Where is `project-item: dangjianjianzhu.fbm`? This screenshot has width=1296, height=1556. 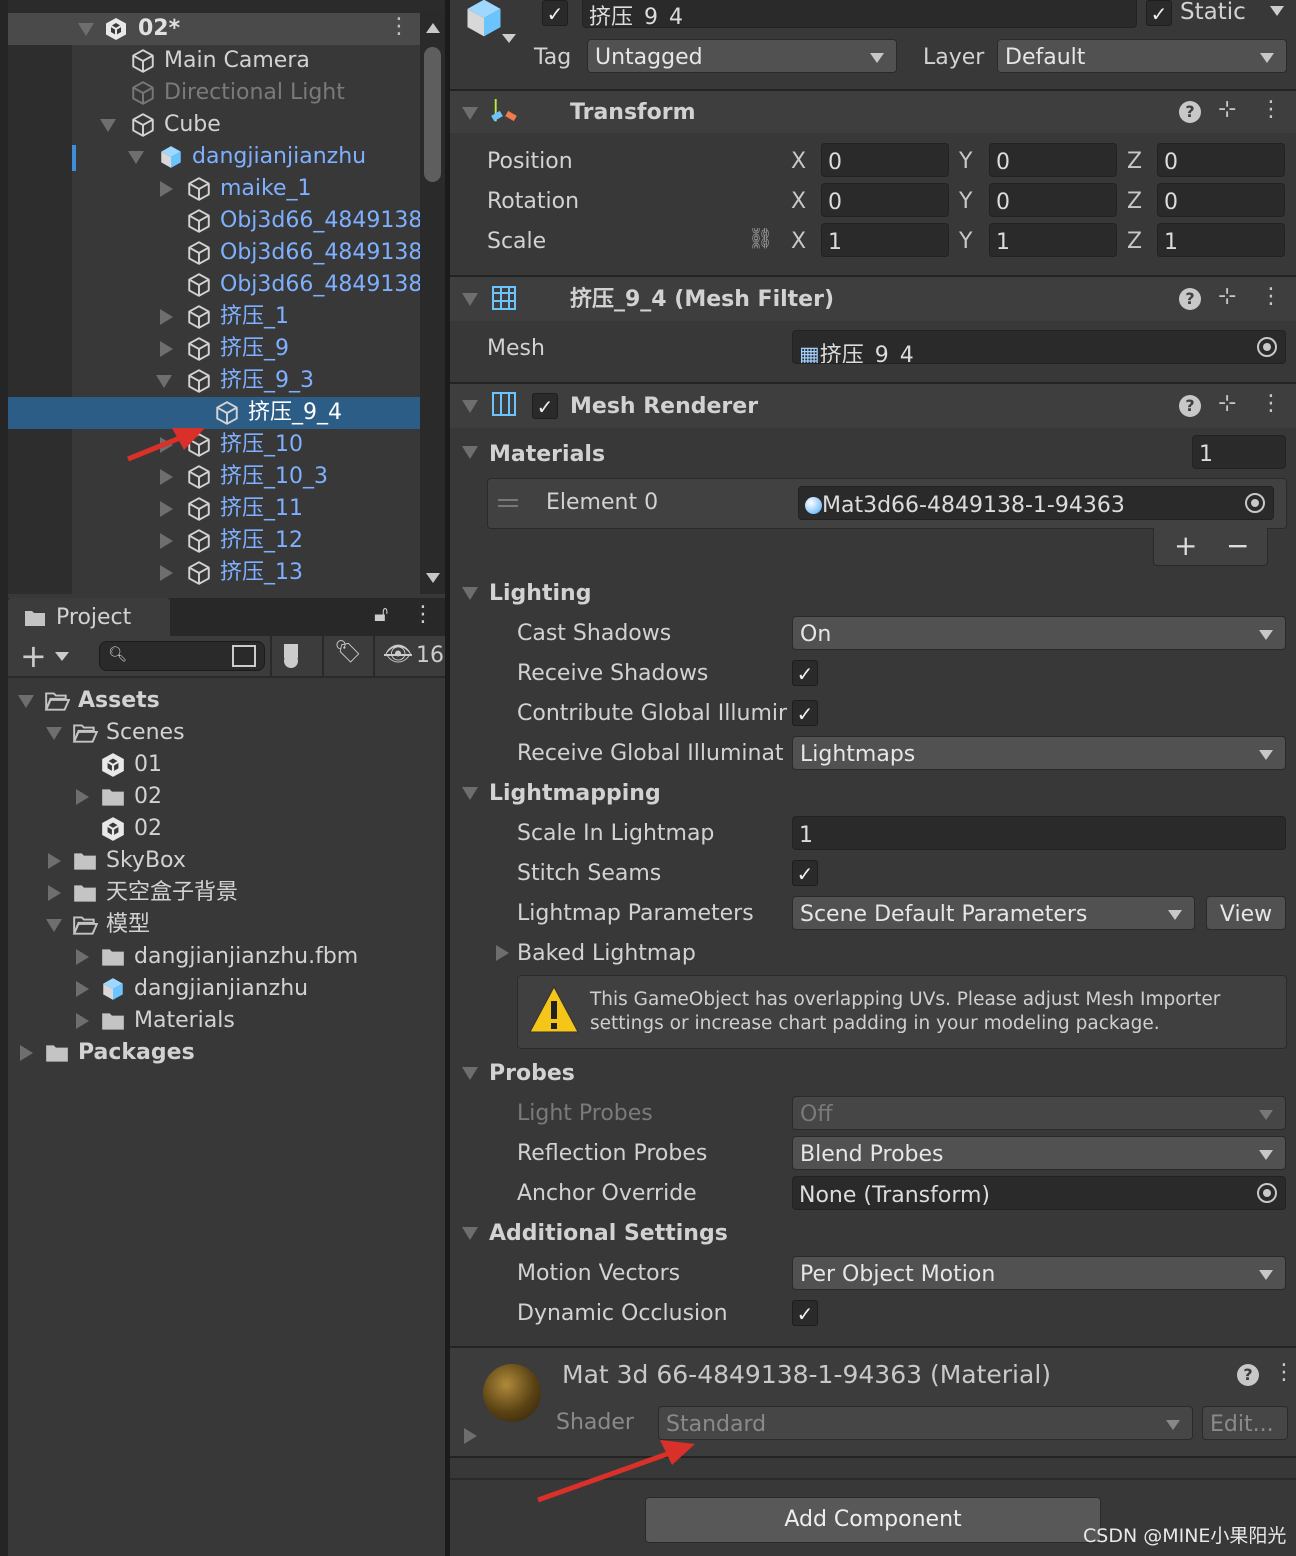 project-item: dangjianjianzhu.fbm is located at coordinates (226, 957).